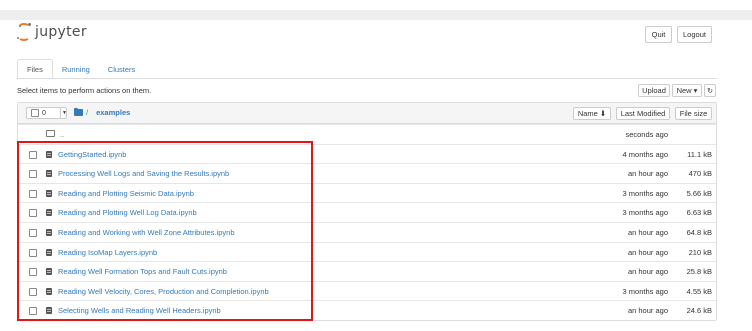 The image size is (752, 331). What do you see at coordinates (376, 15) in the screenshot?
I see `top-strip` at bounding box center [376, 15].